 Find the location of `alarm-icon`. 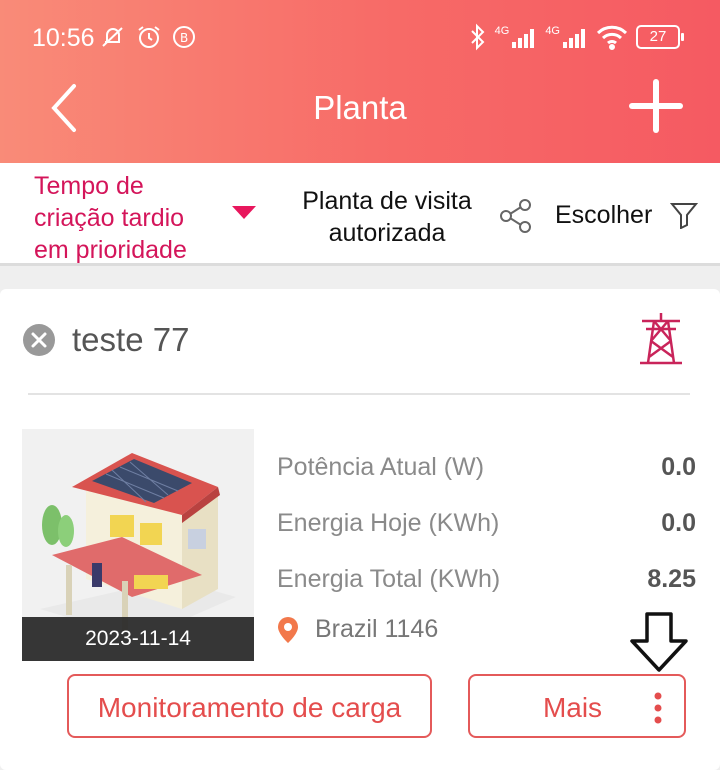

alarm-icon is located at coordinates (149, 37).